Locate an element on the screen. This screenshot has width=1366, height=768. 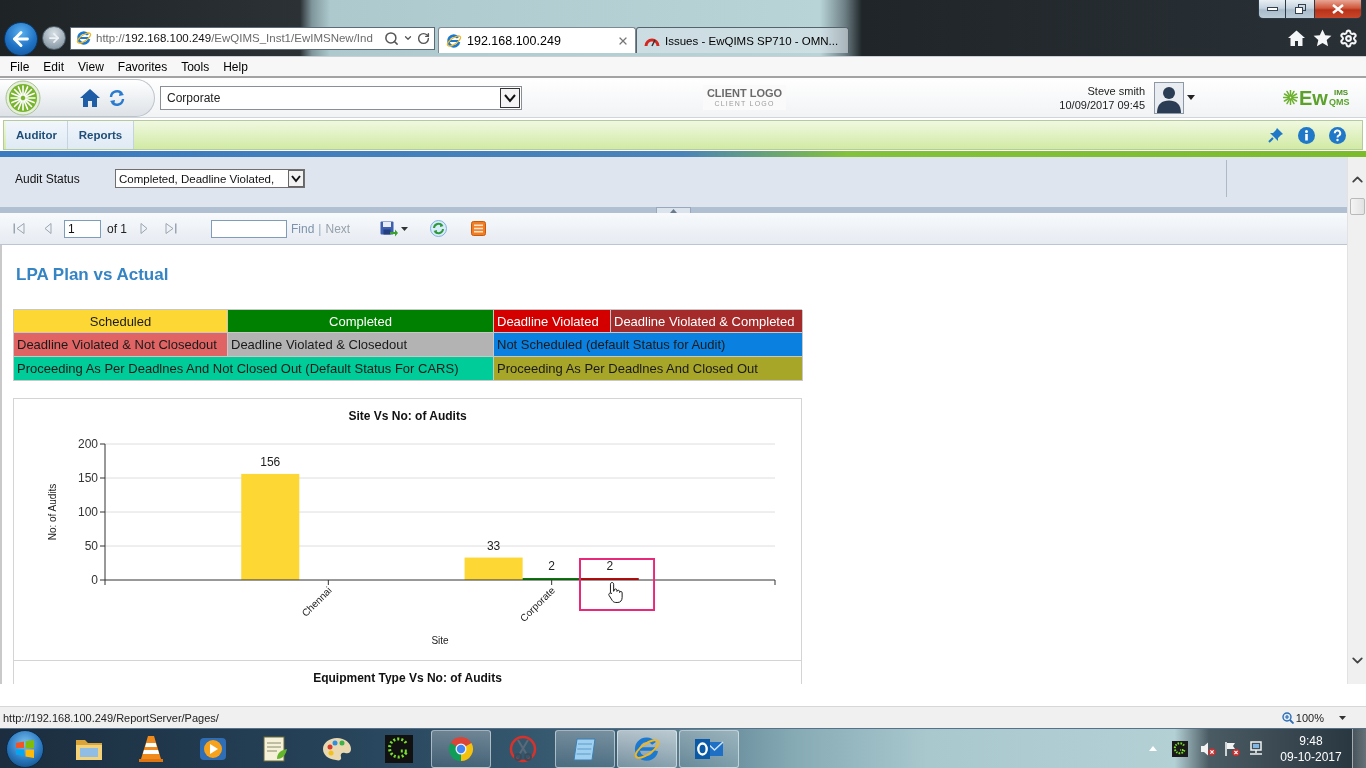
y-tick-label: 100 is located at coordinates (87, 512).